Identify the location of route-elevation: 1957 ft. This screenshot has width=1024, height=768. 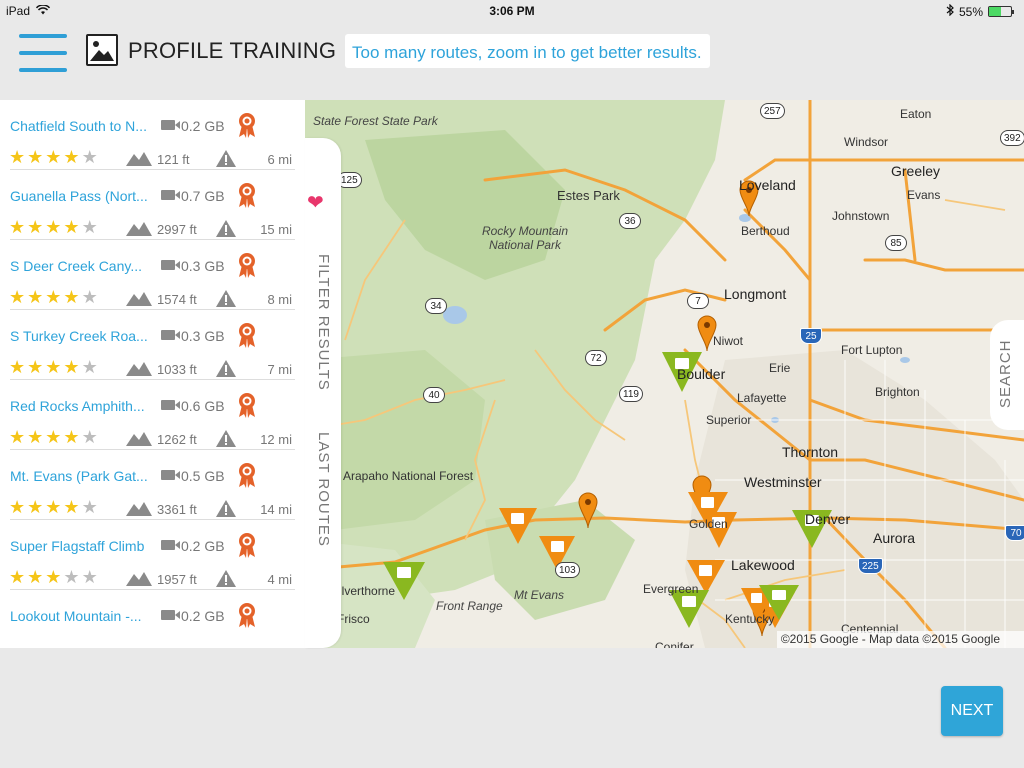
(177, 579).